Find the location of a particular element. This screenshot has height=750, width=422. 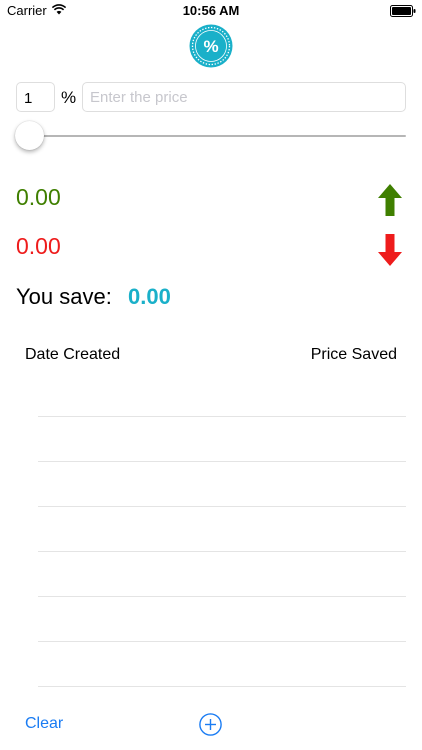

percent-badge-icon: % is located at coordinates (211, 46).